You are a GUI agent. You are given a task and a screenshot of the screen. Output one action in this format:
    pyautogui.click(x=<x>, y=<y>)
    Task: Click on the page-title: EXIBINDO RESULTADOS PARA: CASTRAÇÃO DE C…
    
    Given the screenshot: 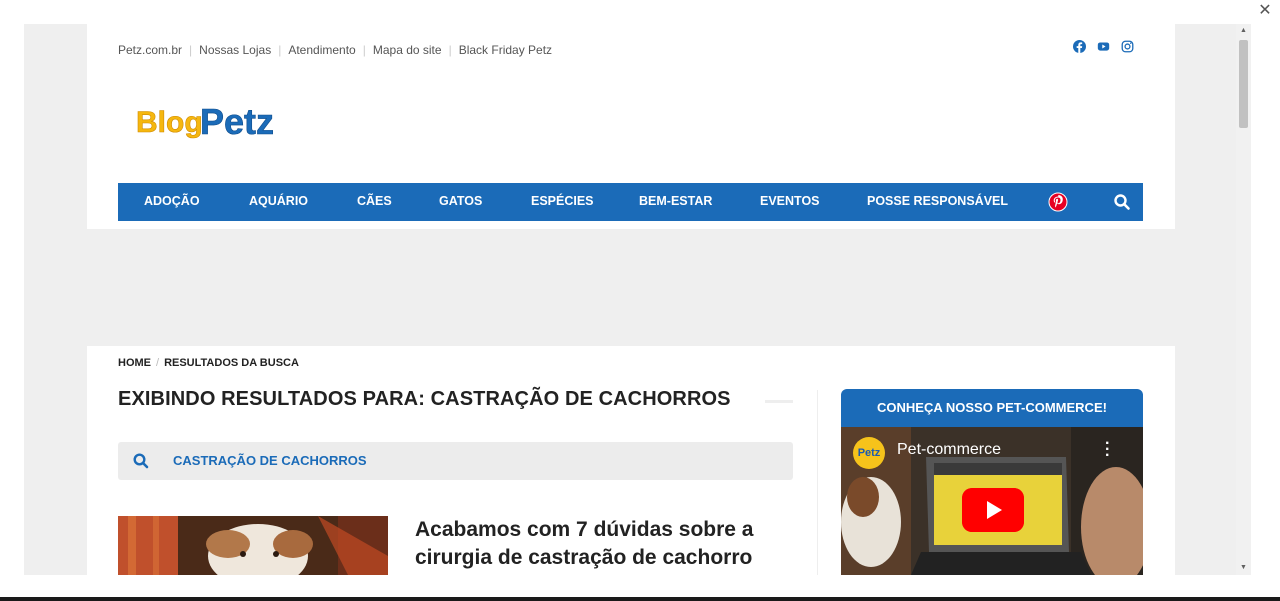 What is the action you would take?
    pyautogui.click(x=424, y=399)
    